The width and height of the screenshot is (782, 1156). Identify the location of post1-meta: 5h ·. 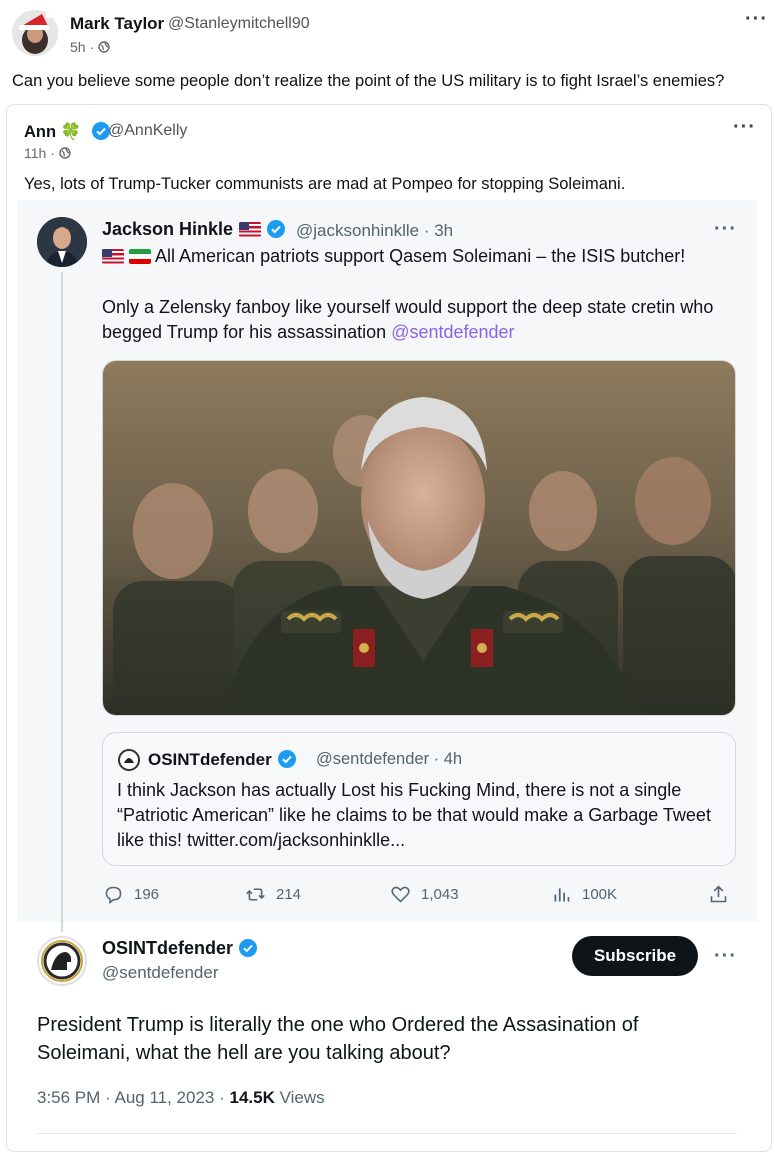
(90, 47).